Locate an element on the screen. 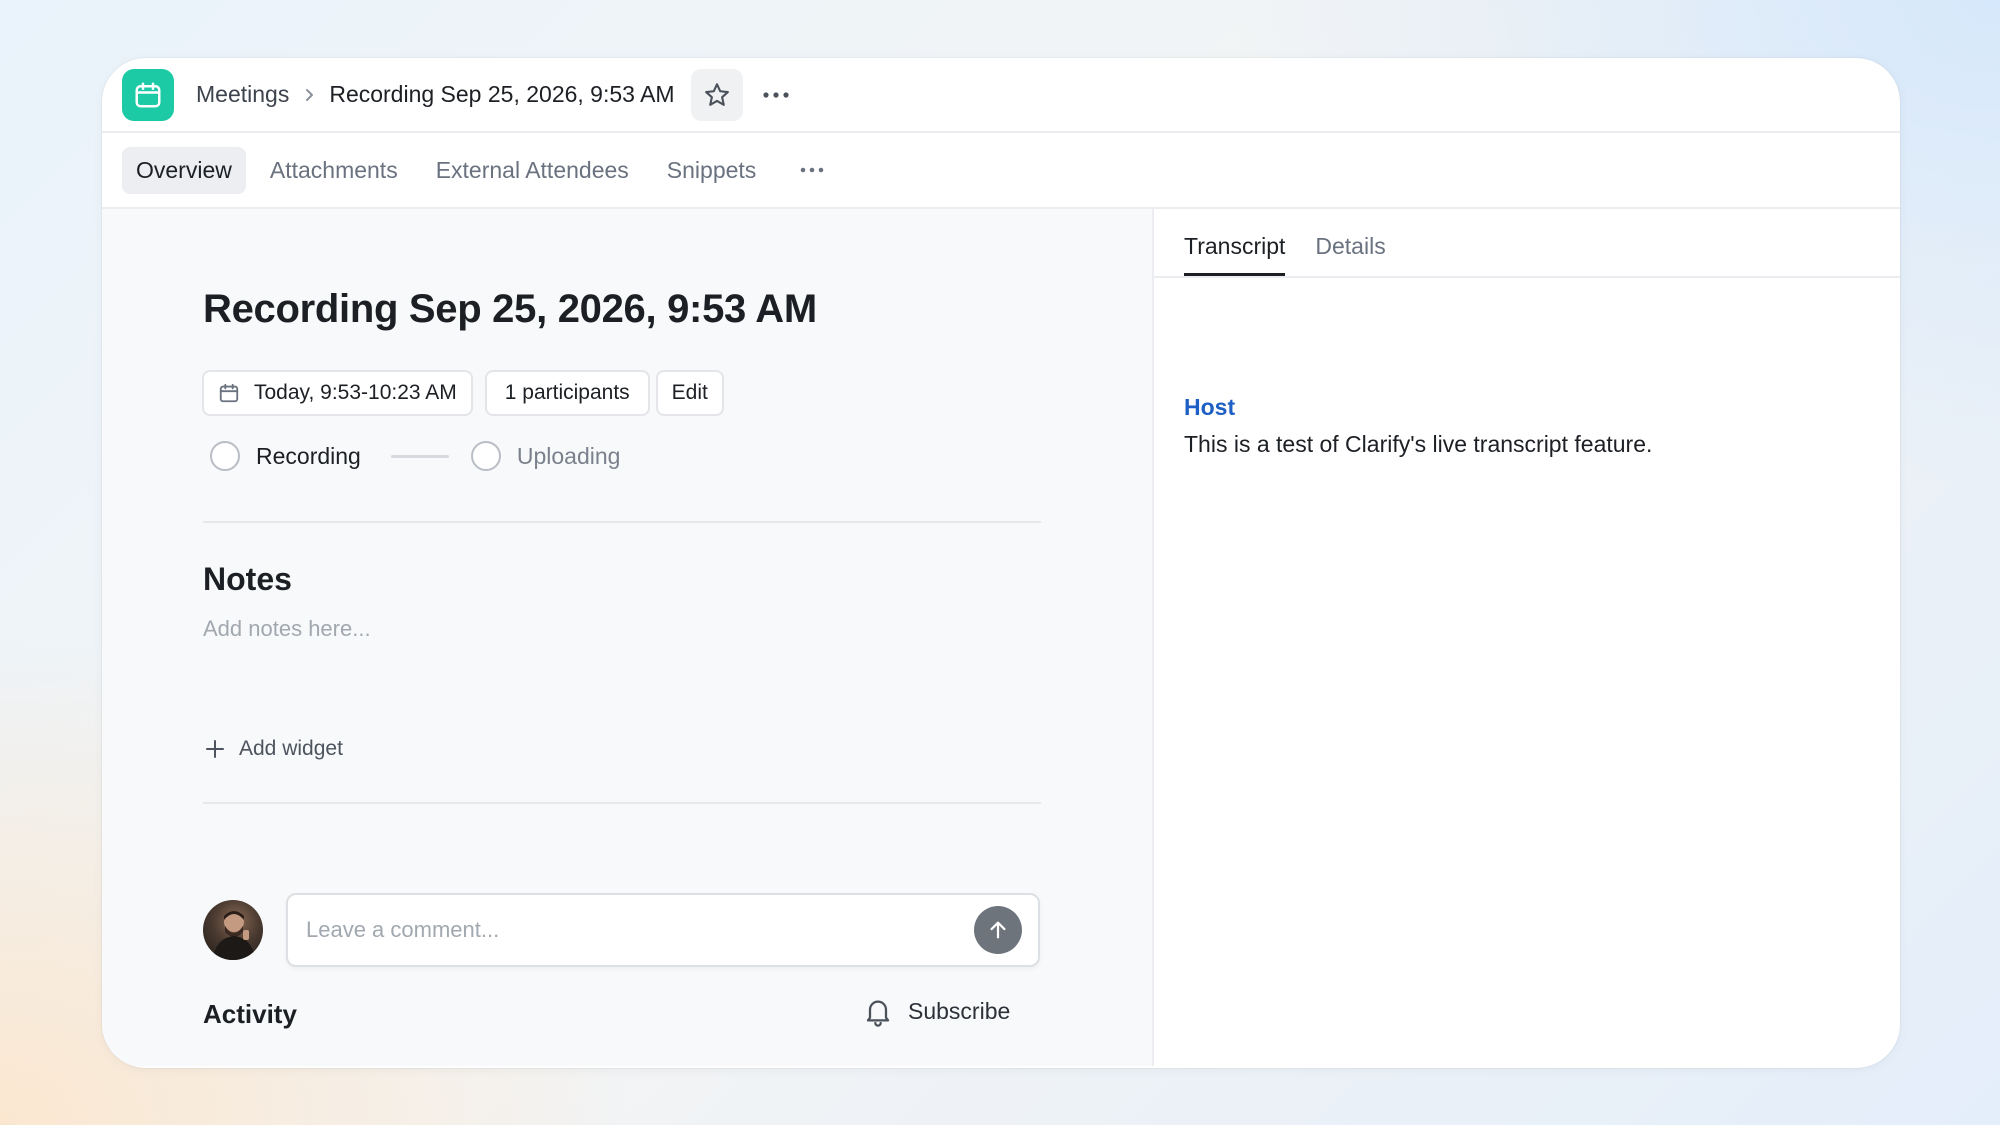 This screenshot has height=1125, width=2000. step-connector is located at coordinates (419, 456).